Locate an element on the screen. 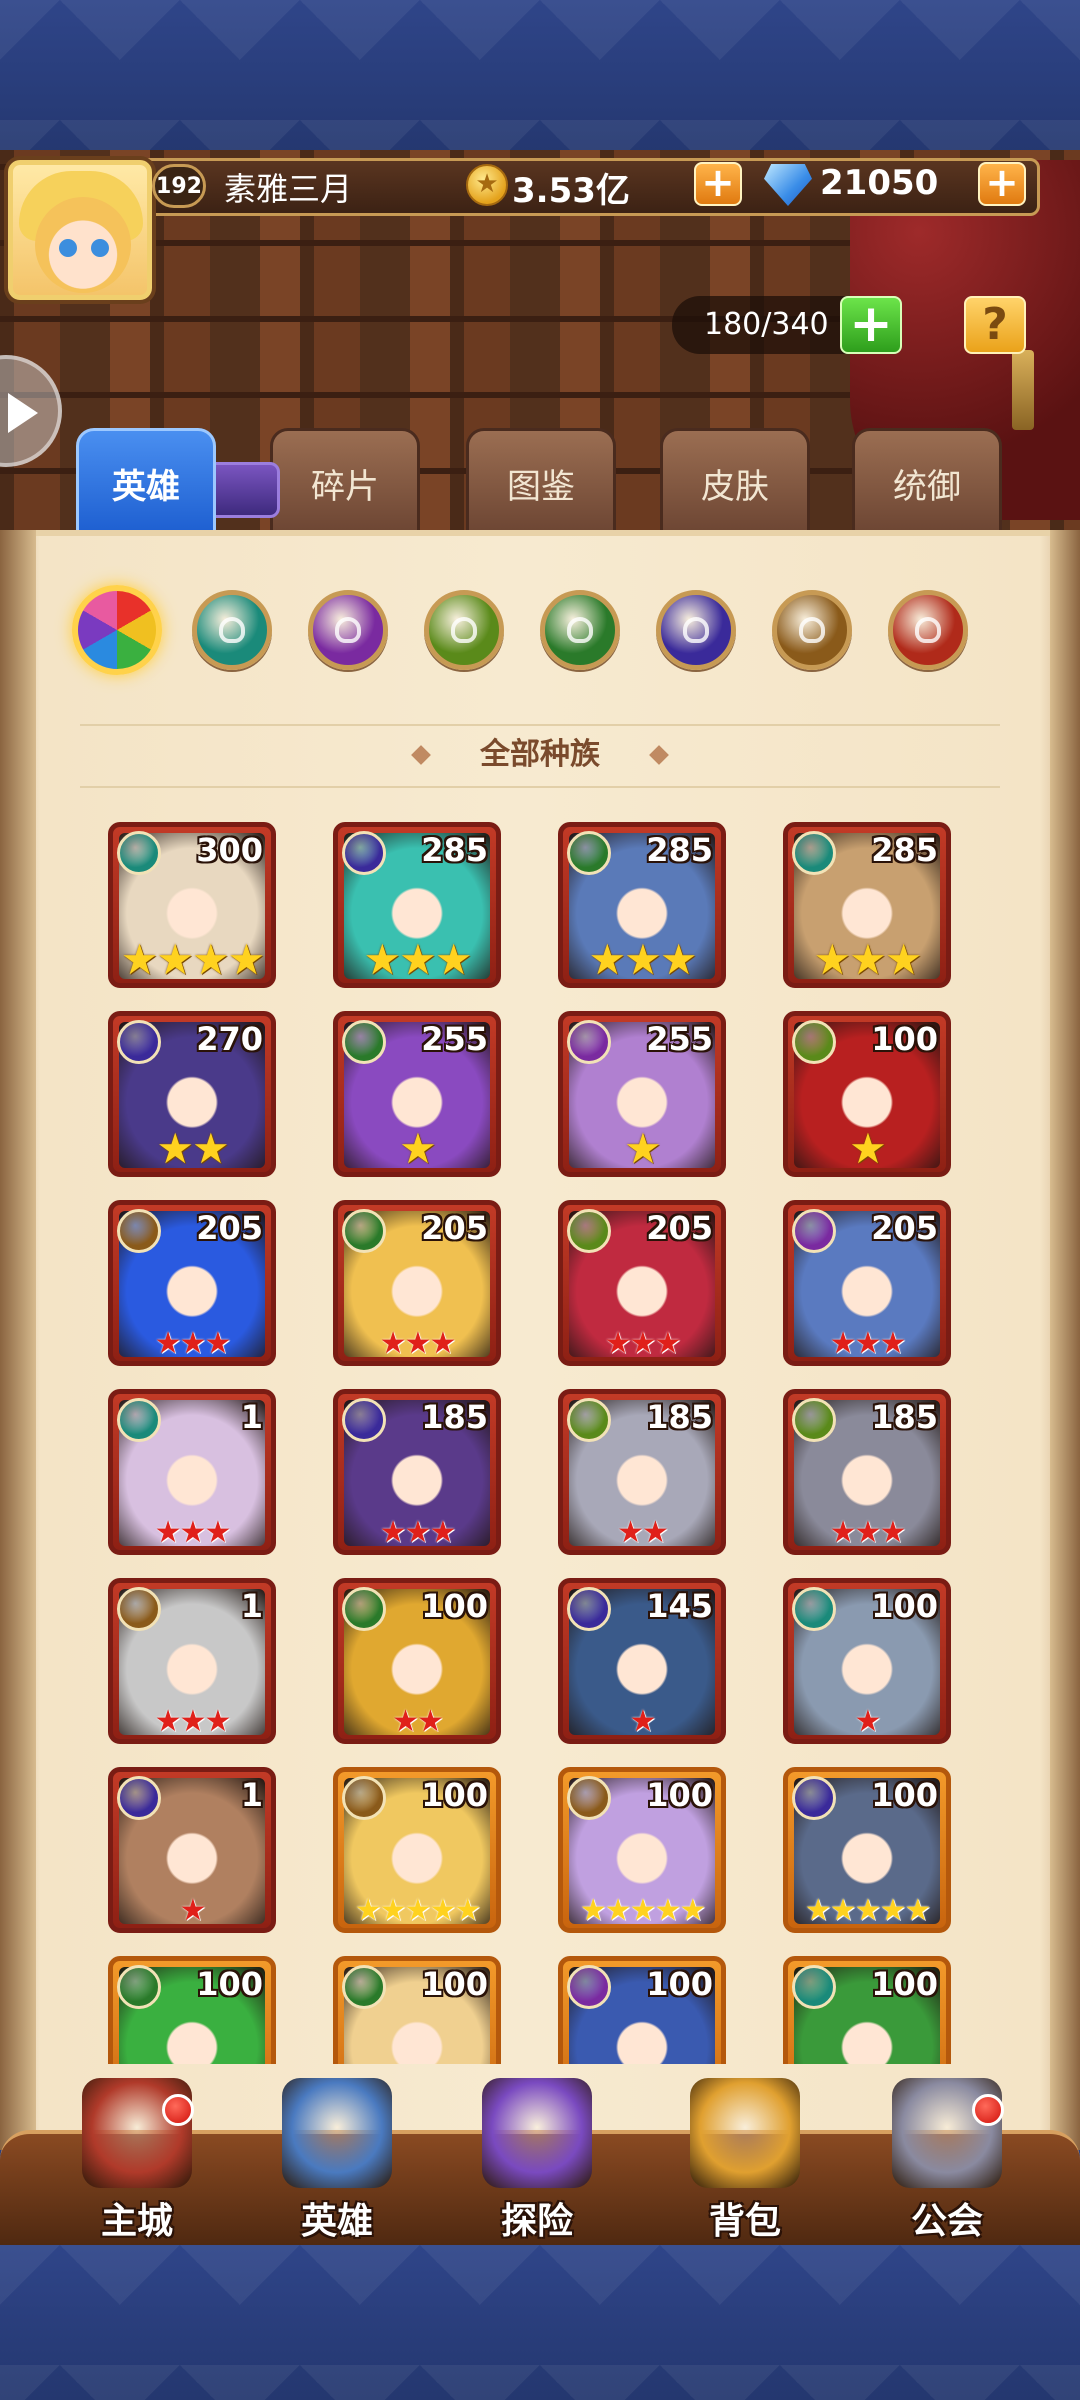 The height and width of the screenshot is (2400, 1080). nav-portal: 探险 is located at coordinates (537, 2163).